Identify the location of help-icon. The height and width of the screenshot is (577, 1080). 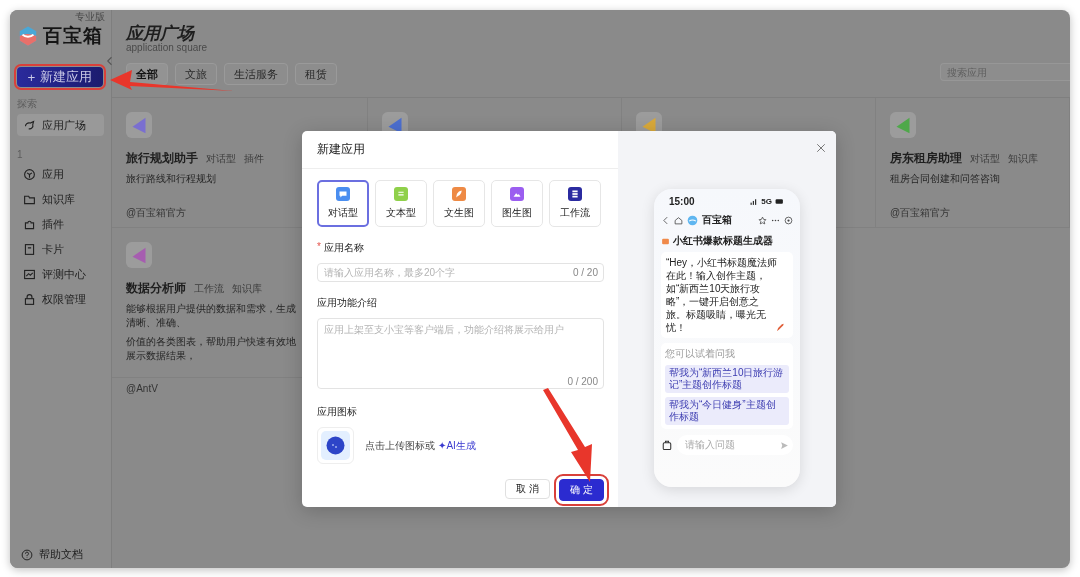
(27, 554).